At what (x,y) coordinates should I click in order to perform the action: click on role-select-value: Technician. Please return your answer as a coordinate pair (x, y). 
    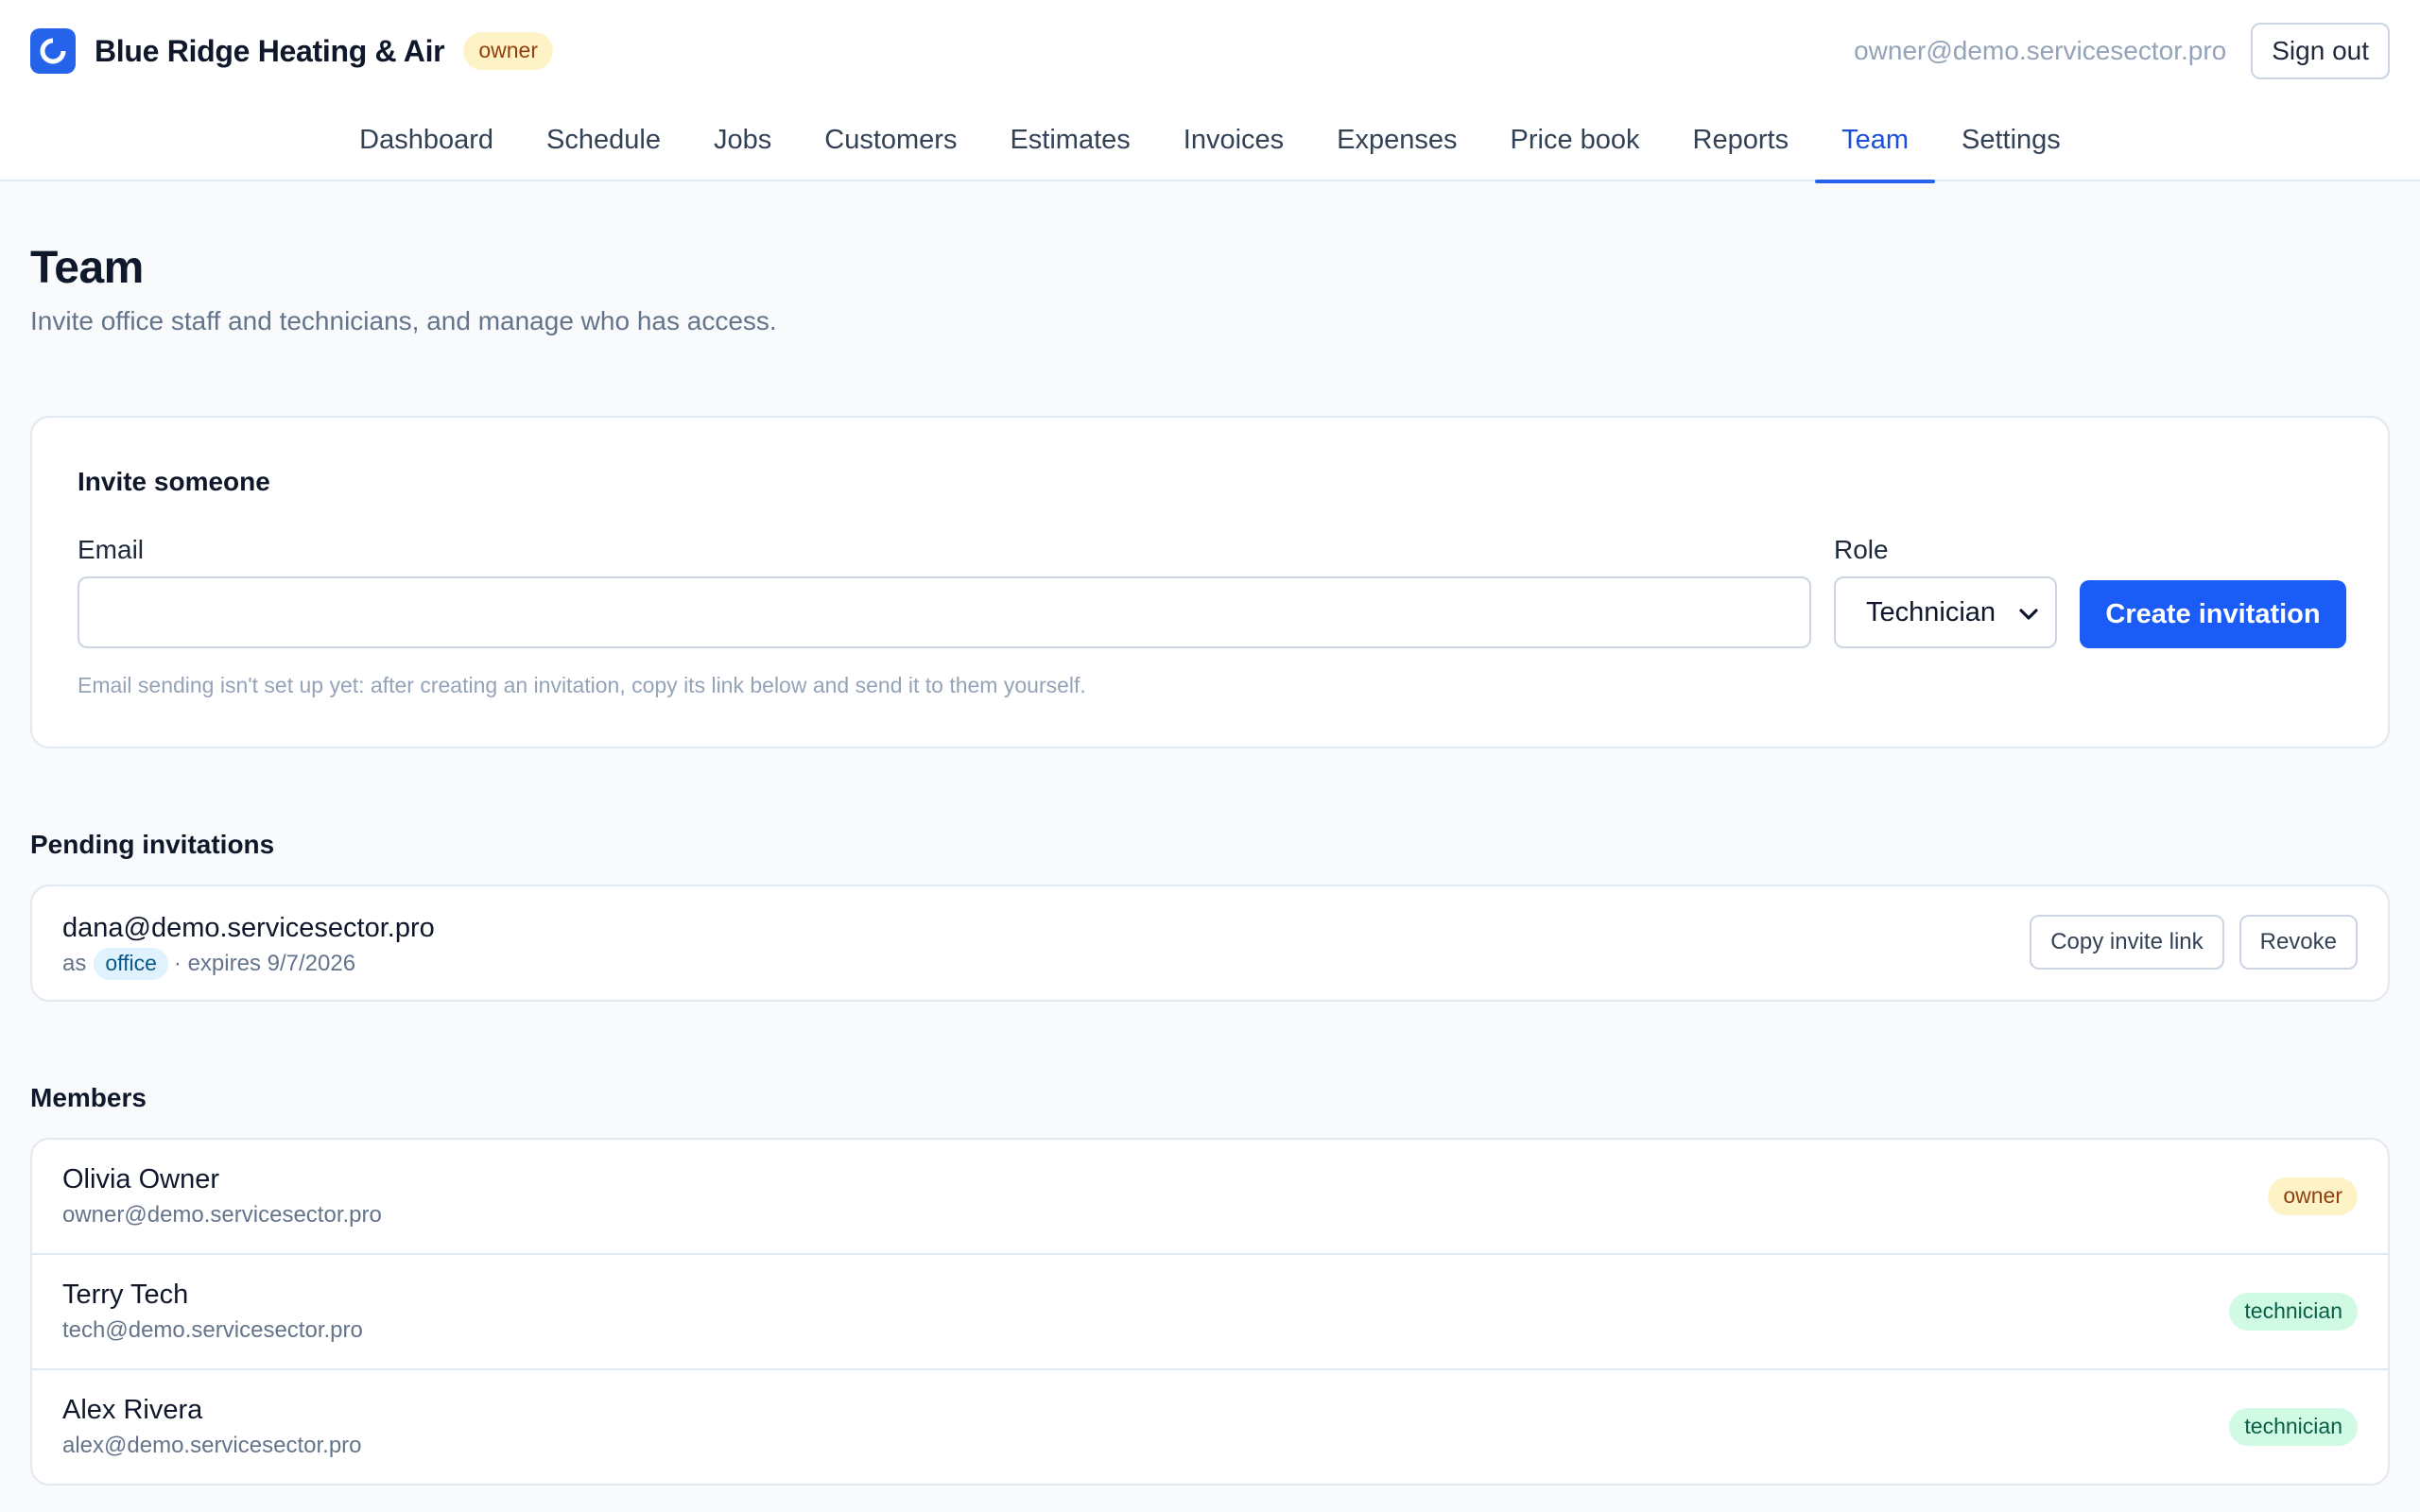
    Looking at the image, I should click on (1931, 611).